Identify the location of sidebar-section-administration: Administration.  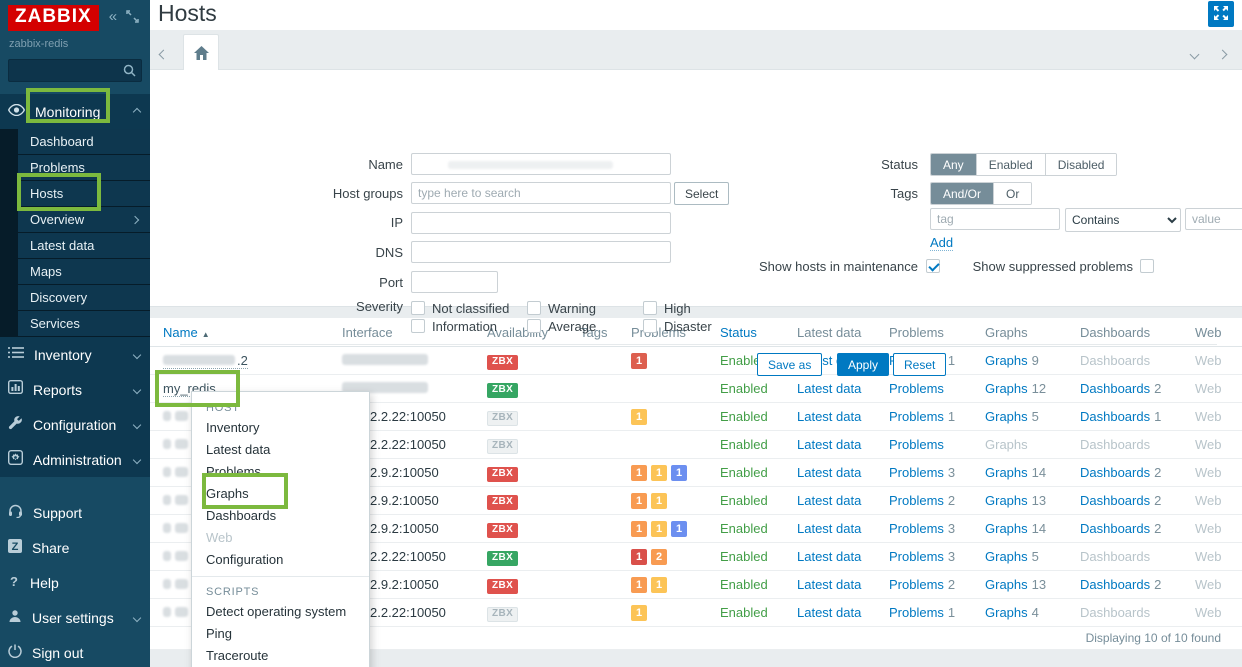
(75, 459).